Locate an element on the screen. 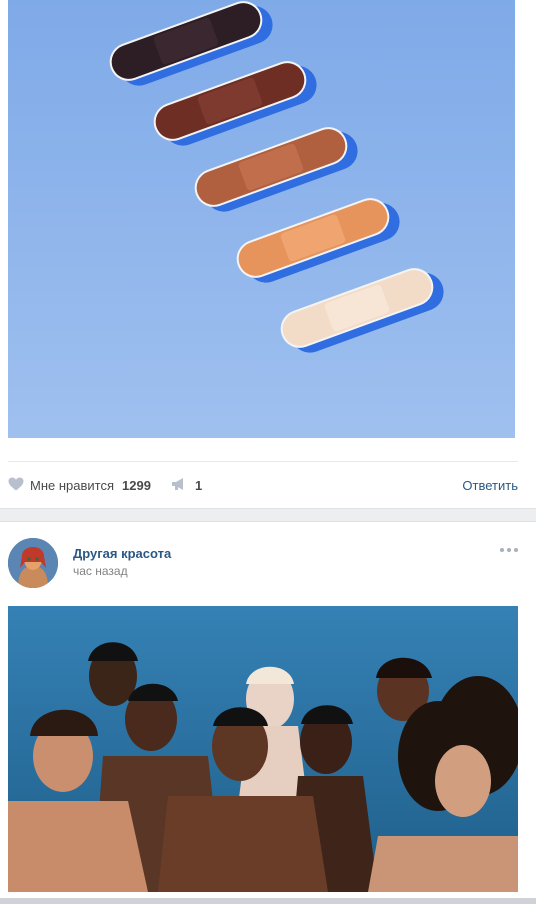 The width and height of the screenshot is (536, 904). share-count: 1 is located at coordinates (199, 485).